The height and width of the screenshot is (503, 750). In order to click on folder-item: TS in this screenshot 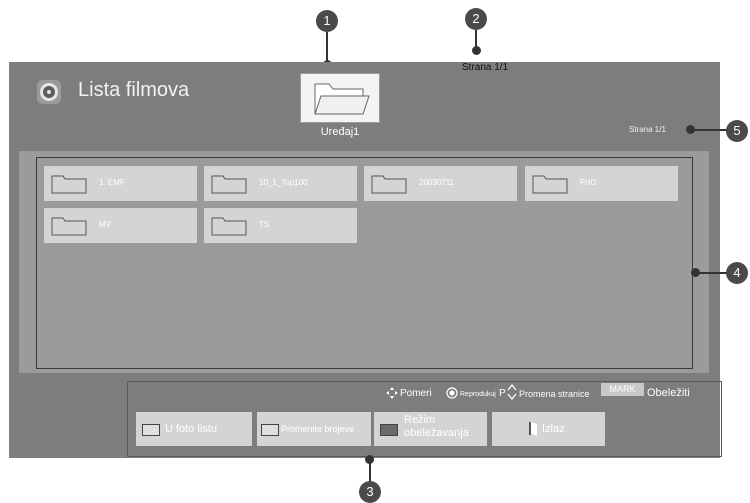, I will do `click(280, 225)`.